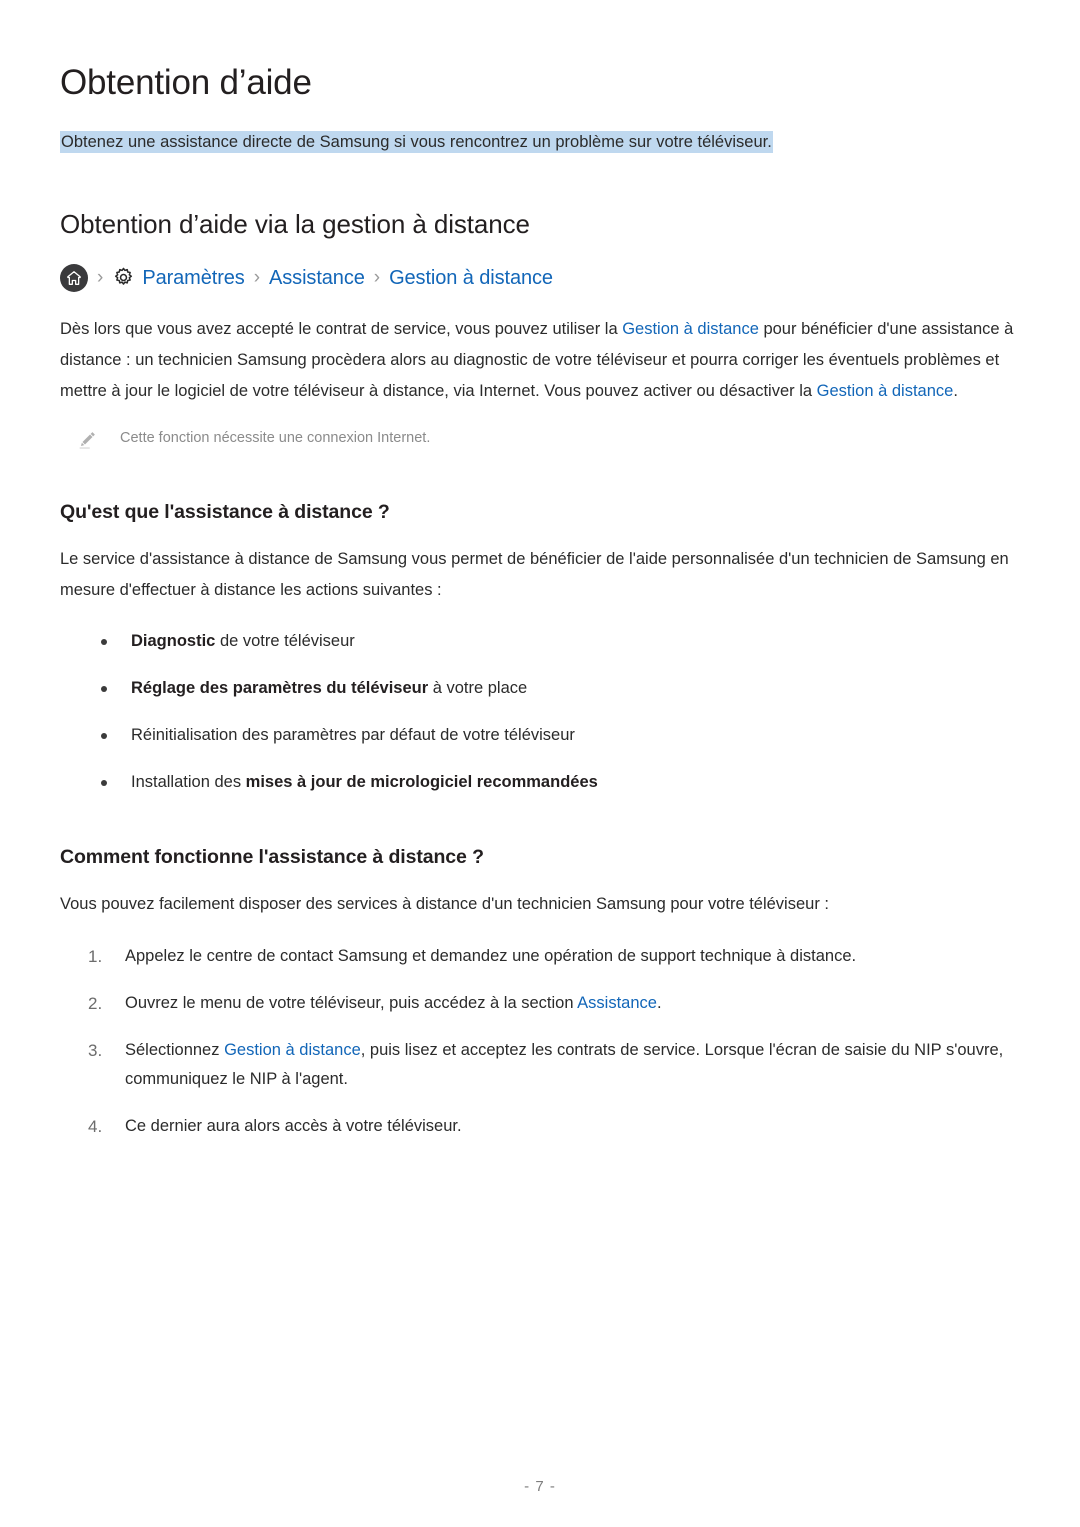 The image size is (1080, 1527). What do you see at coordinates (95, 956) in the screenshot?
I see `step-number: 1.` at bounding box center [95, 956].